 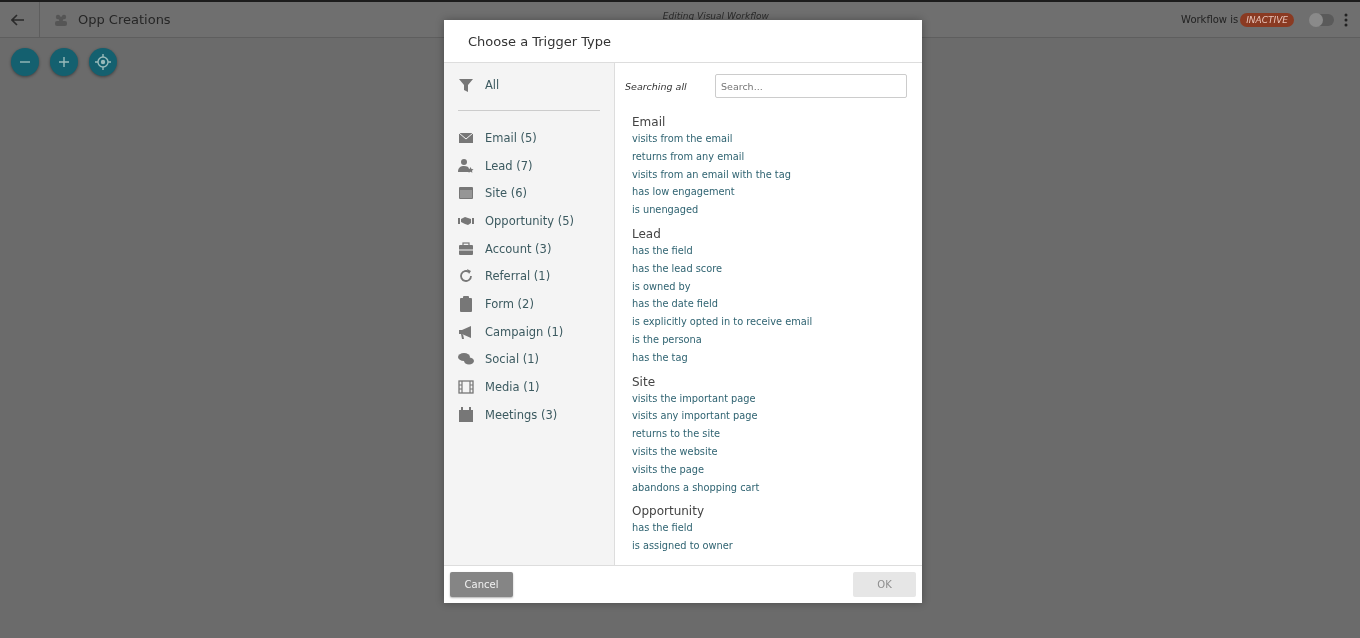 I want to click on clipboard-icon, so click(x=466, y=303).